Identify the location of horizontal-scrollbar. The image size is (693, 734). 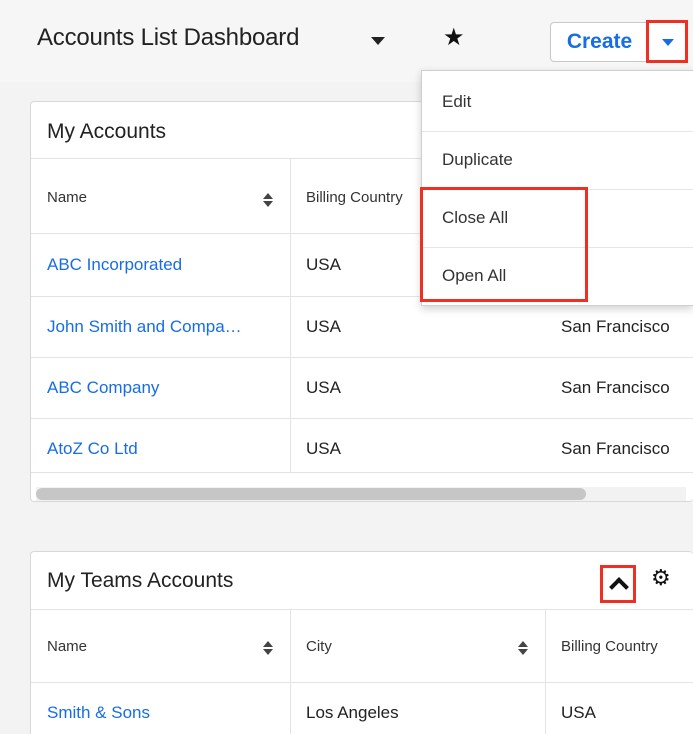
(361, 494).